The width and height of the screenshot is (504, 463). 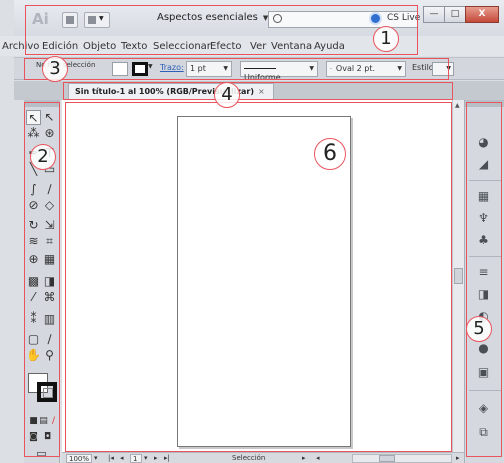 What do you see at coordinates (484, 281) in the screenshot?
I see `panel-dock: ◕ ◢ ▦ ♆ ♣ ≡ ◨ ◐ ● ▣ ◈ ⧉` at bounding box center [484, 281].